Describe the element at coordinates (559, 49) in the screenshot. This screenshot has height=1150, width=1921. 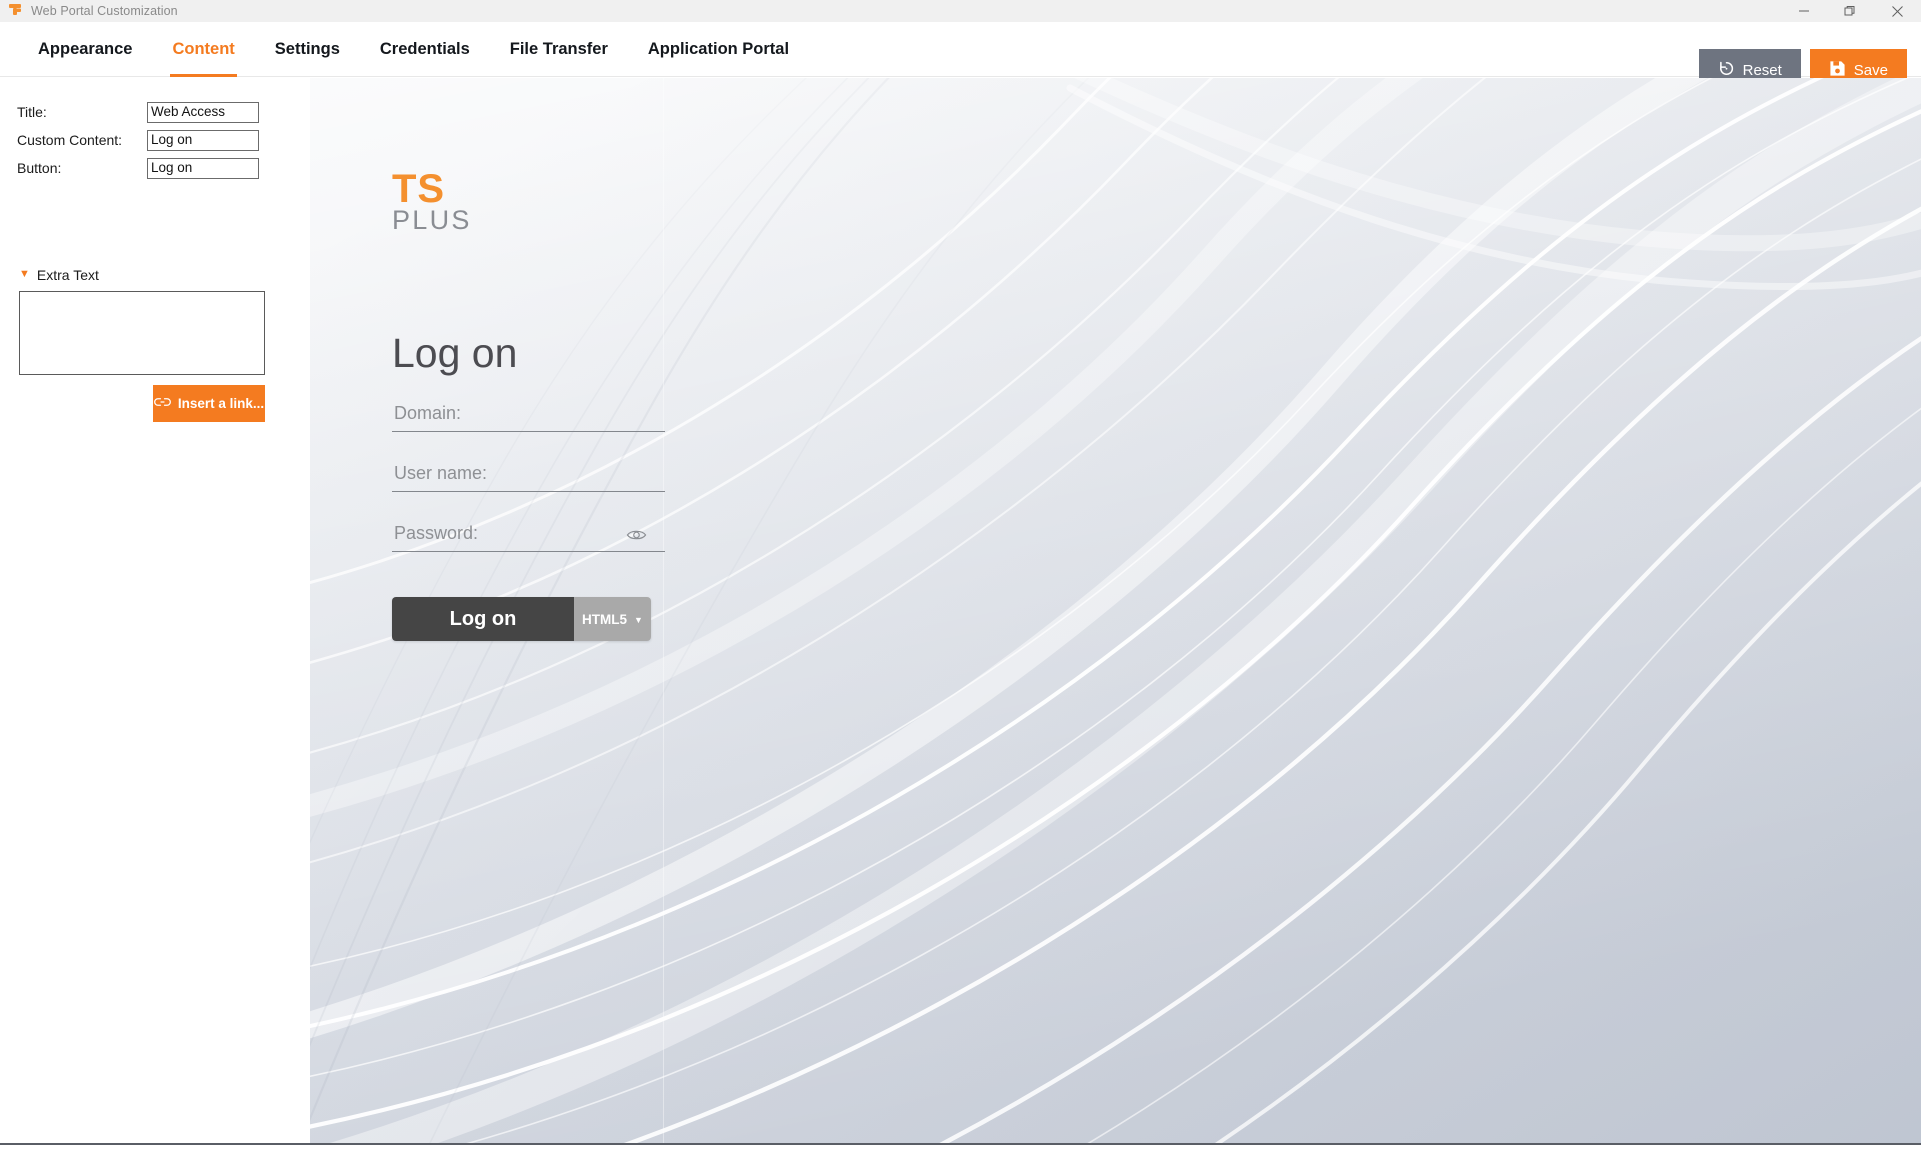
I see `tab-file-transfer: File Transfer` at that location.